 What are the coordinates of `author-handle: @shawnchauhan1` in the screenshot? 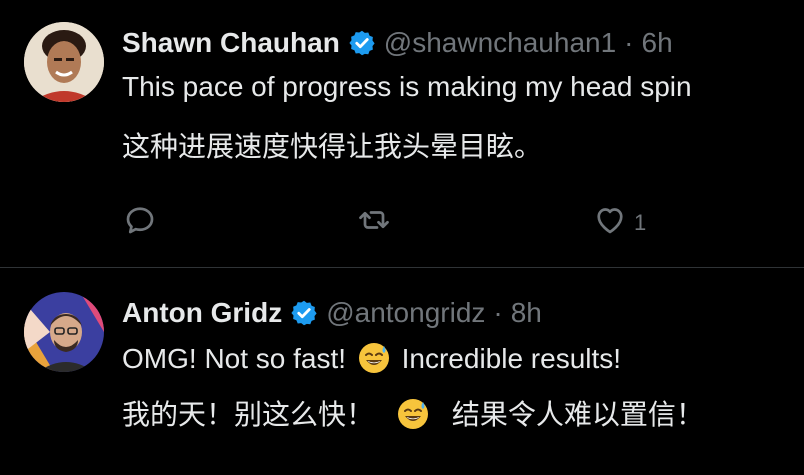 It's located at (500, 43).